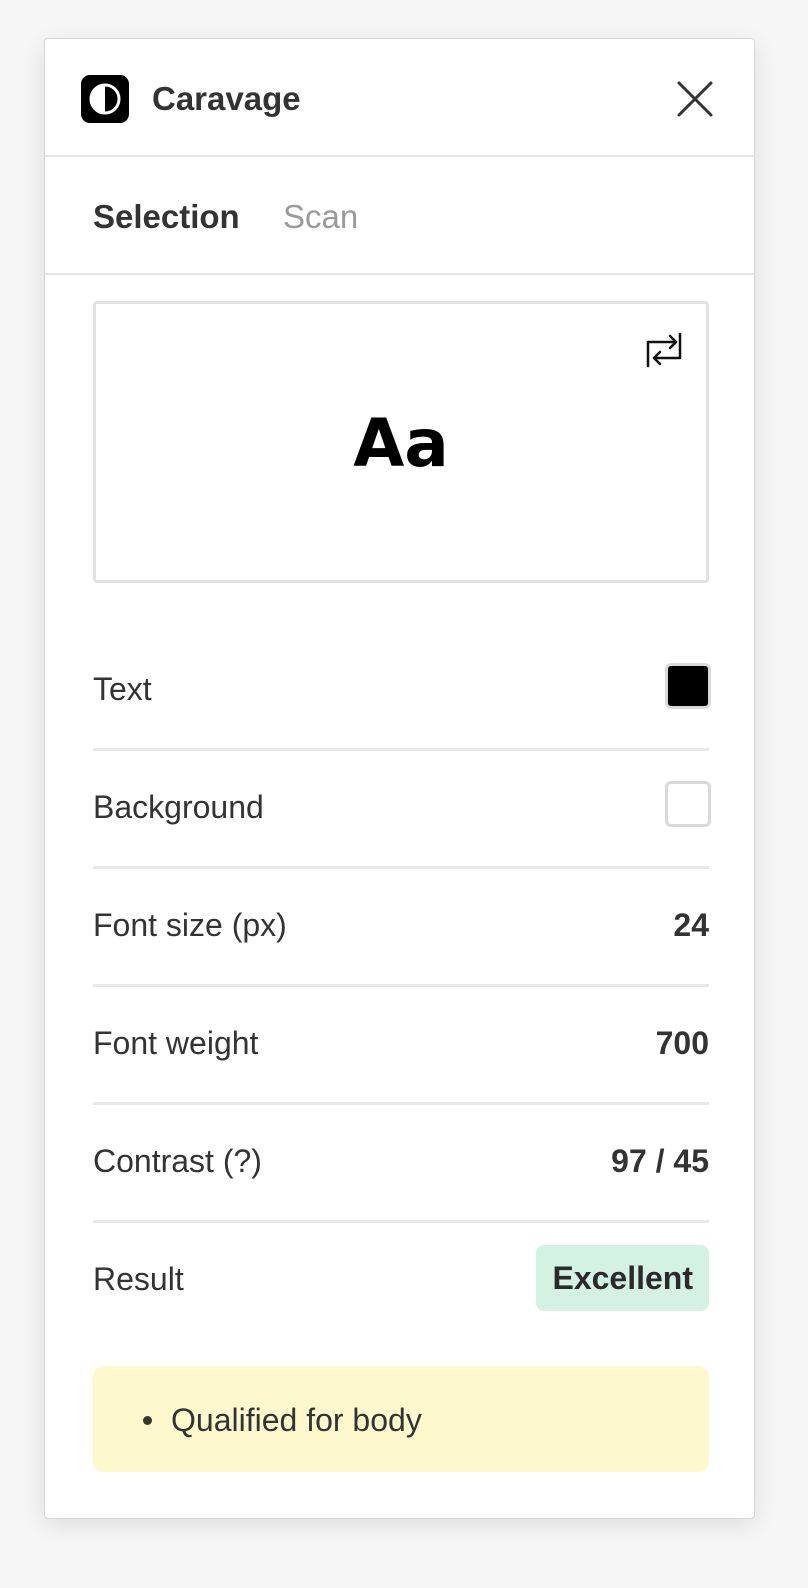 This screenshot has width=808, height=1588. What do you see at coordinates (664, 350) in the screenshot?
I see `swap-arrows-icon` at bounding box center [664, 350].